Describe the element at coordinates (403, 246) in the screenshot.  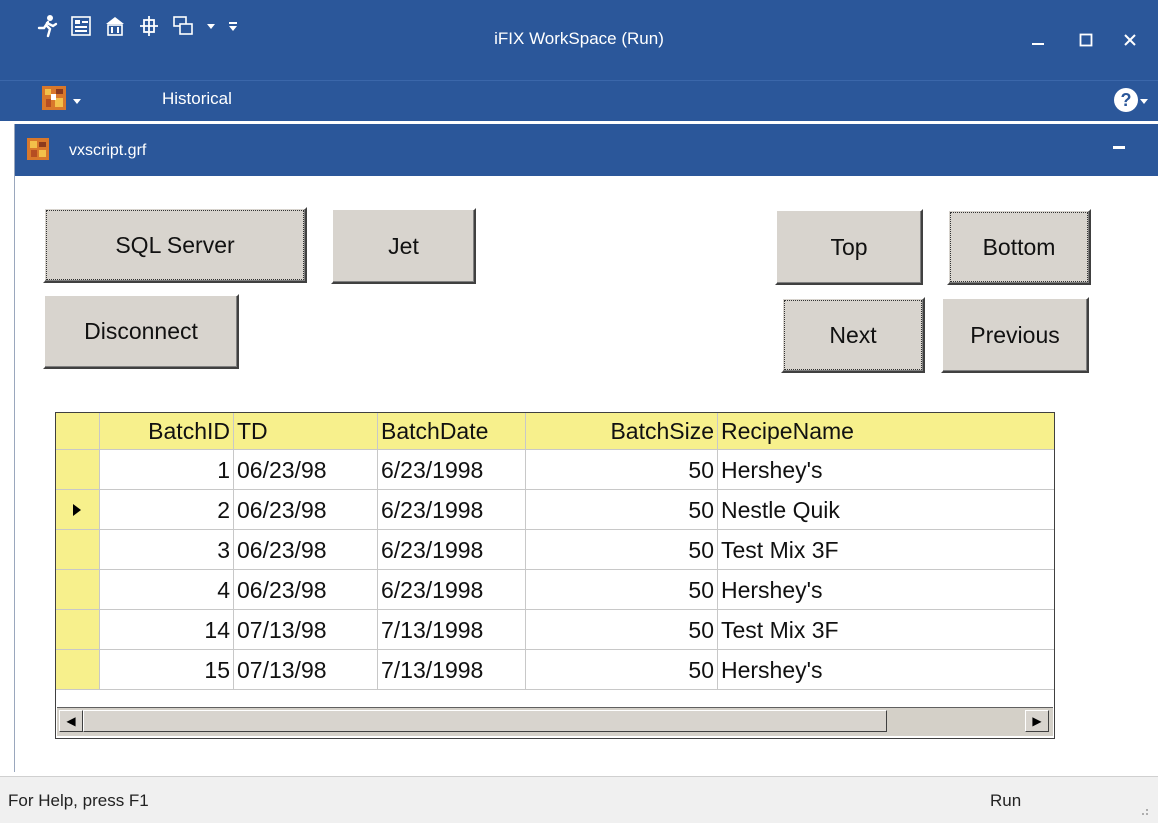
I see `jet-button: Jet` at that location.